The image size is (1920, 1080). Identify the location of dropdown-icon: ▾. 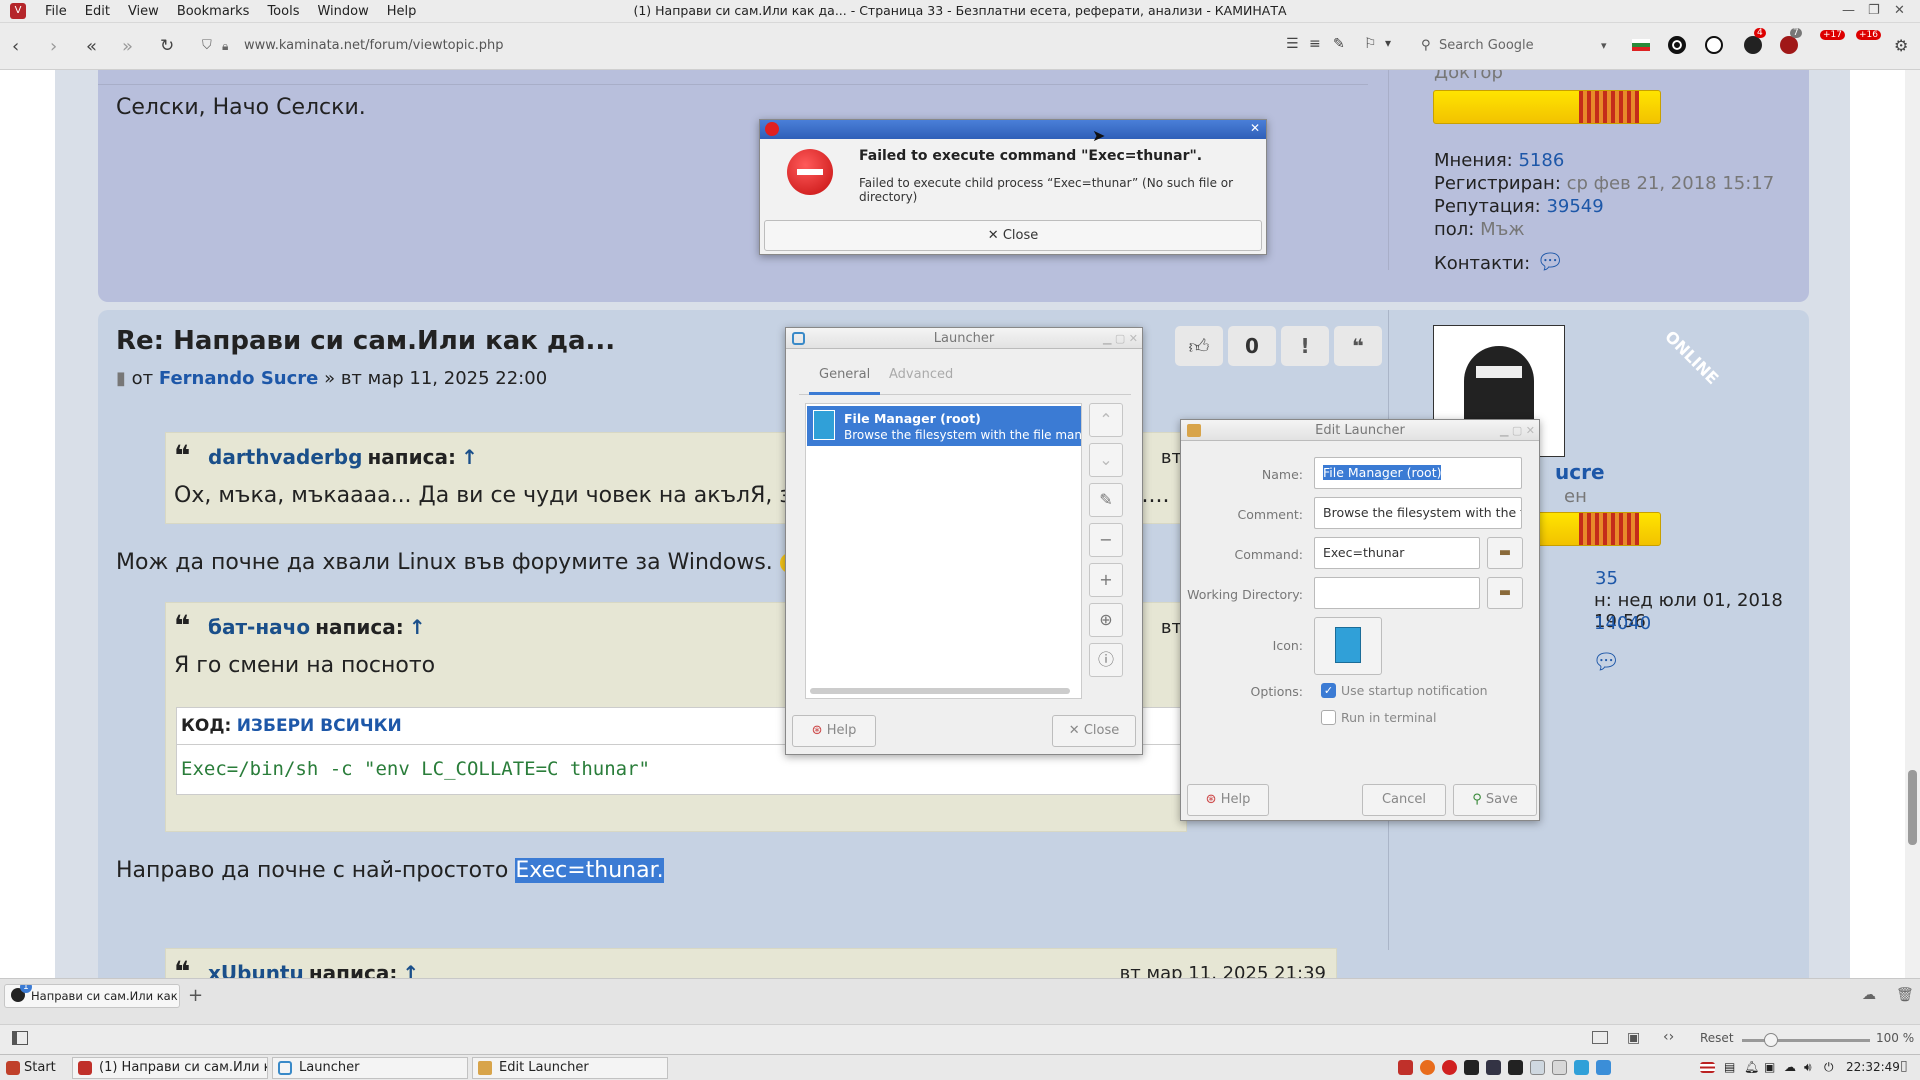
(1388, 43).